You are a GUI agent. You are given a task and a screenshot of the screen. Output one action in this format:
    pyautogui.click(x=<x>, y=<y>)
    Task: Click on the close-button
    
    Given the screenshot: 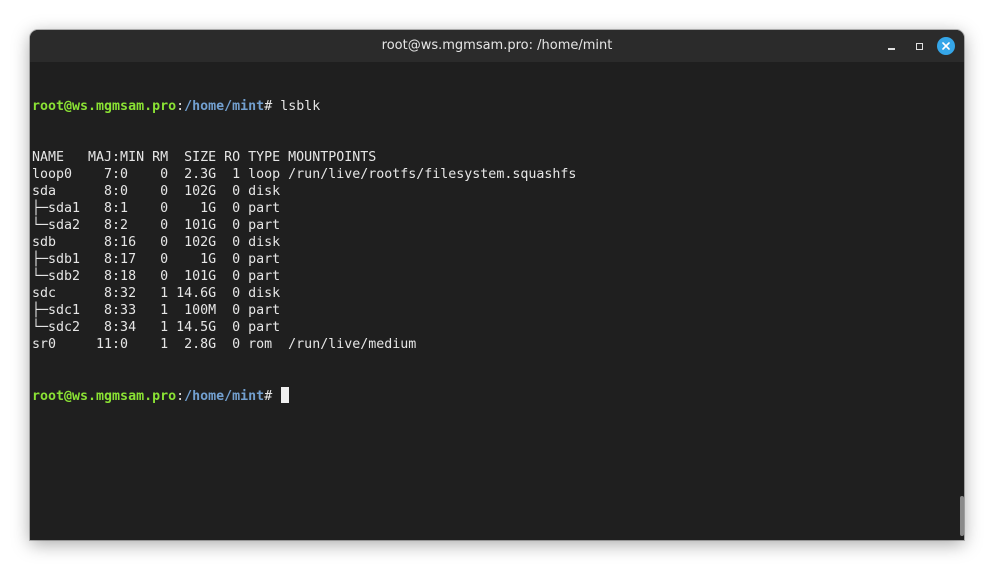 What is the action you would take?
    pyautogui.click(x=946, y=46)
    